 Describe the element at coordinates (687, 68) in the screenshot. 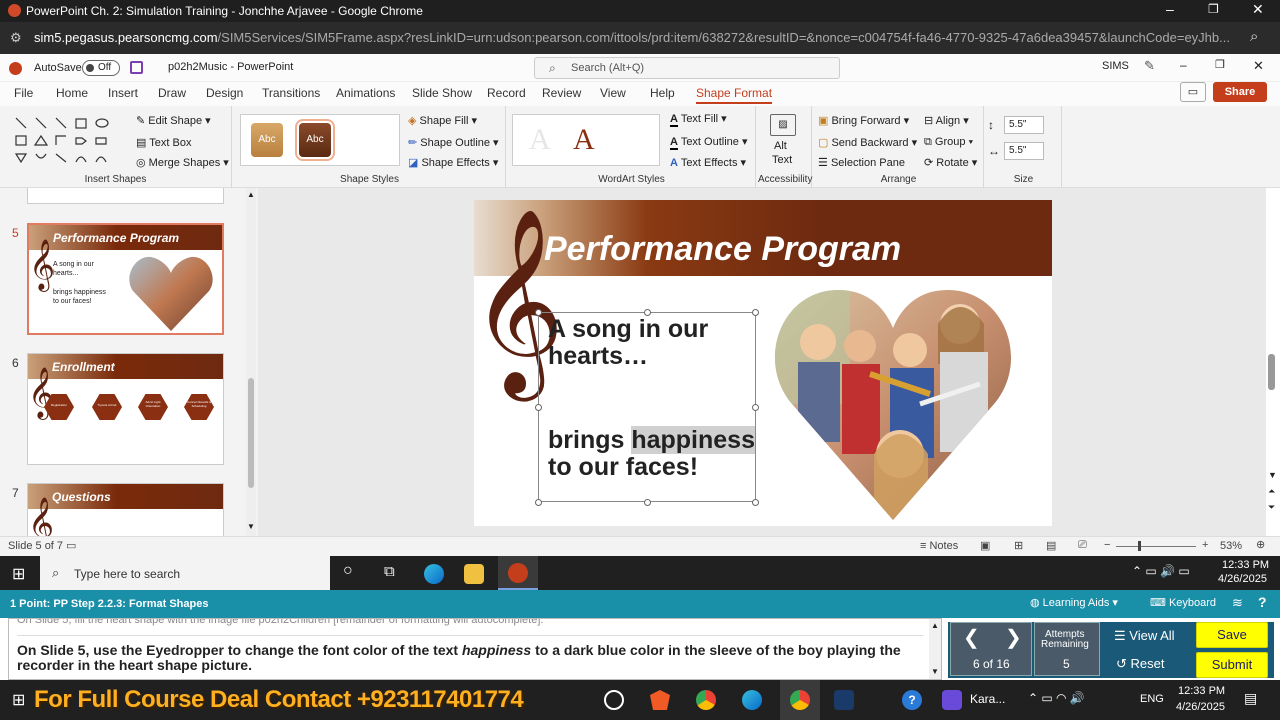

I see `search-box: ⌕ Search (Alt+Q)` at that location.